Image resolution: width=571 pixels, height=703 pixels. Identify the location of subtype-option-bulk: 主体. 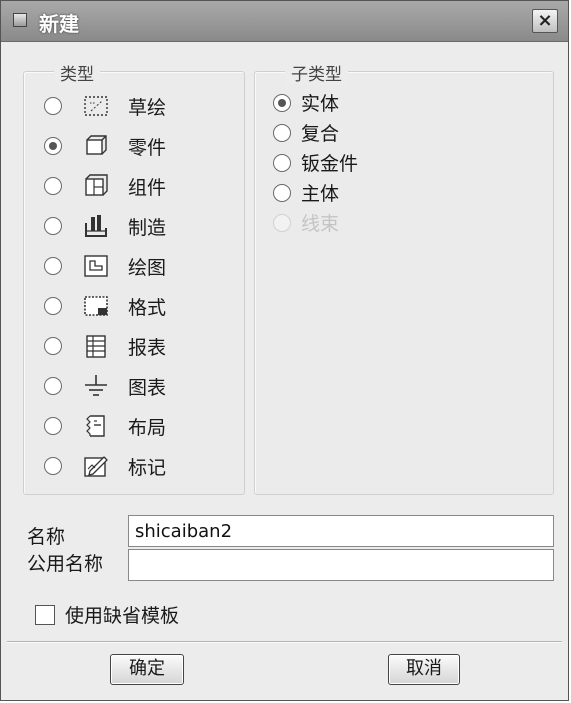
(369, 193).